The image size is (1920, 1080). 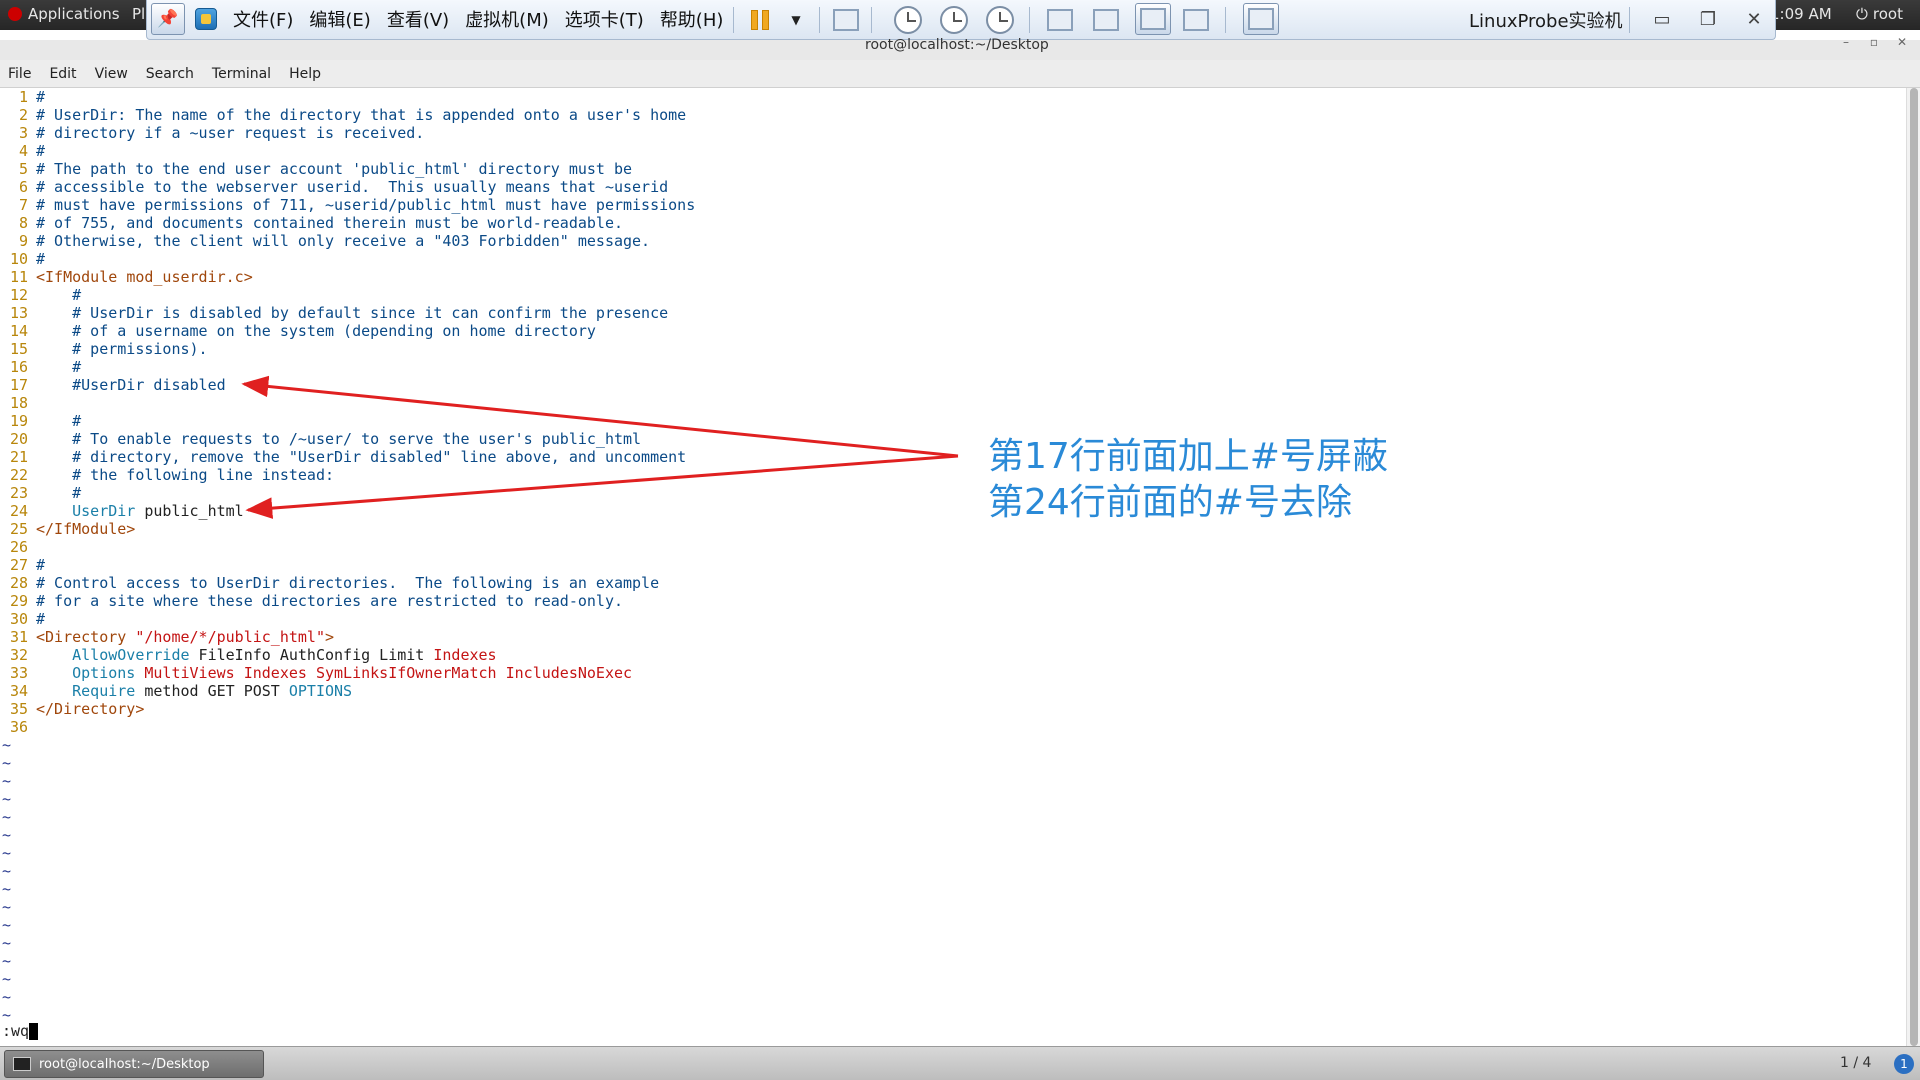 I want to click on line-number: 5, so click(x=23, y=169).